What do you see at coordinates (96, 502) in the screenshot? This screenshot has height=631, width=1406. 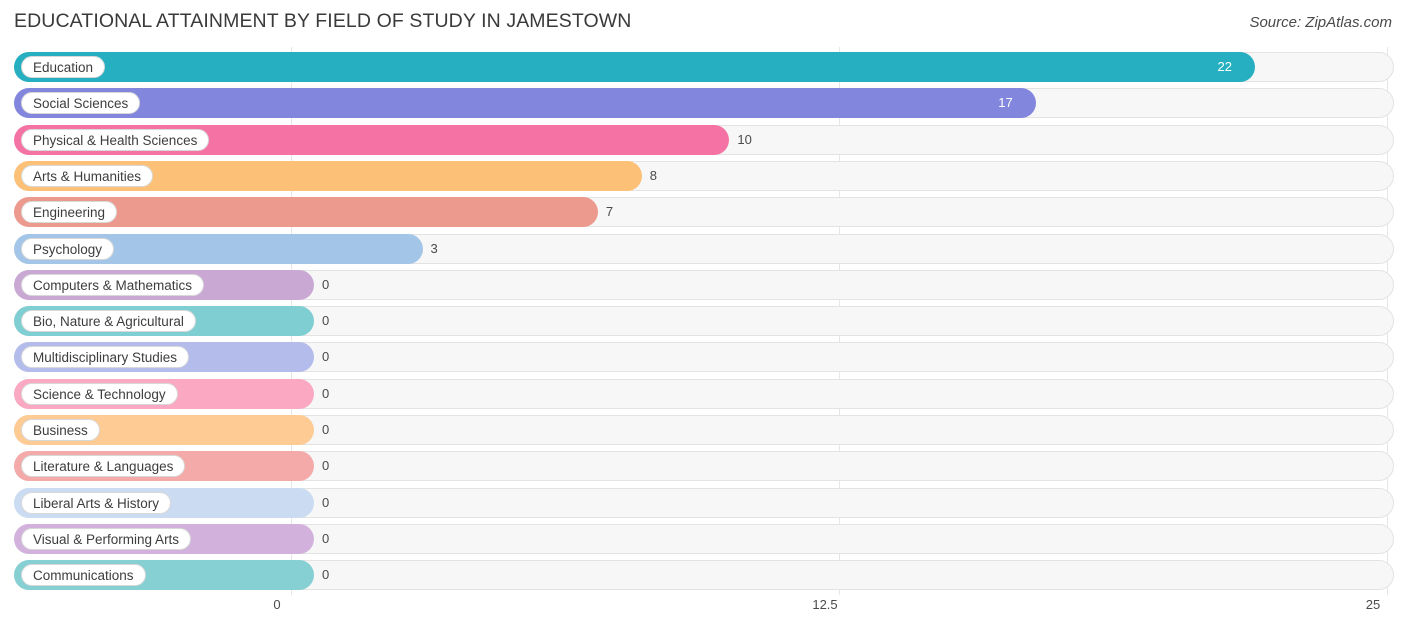 I see `category-label: Liberal Arts & History` at bounding box center [96, 502].